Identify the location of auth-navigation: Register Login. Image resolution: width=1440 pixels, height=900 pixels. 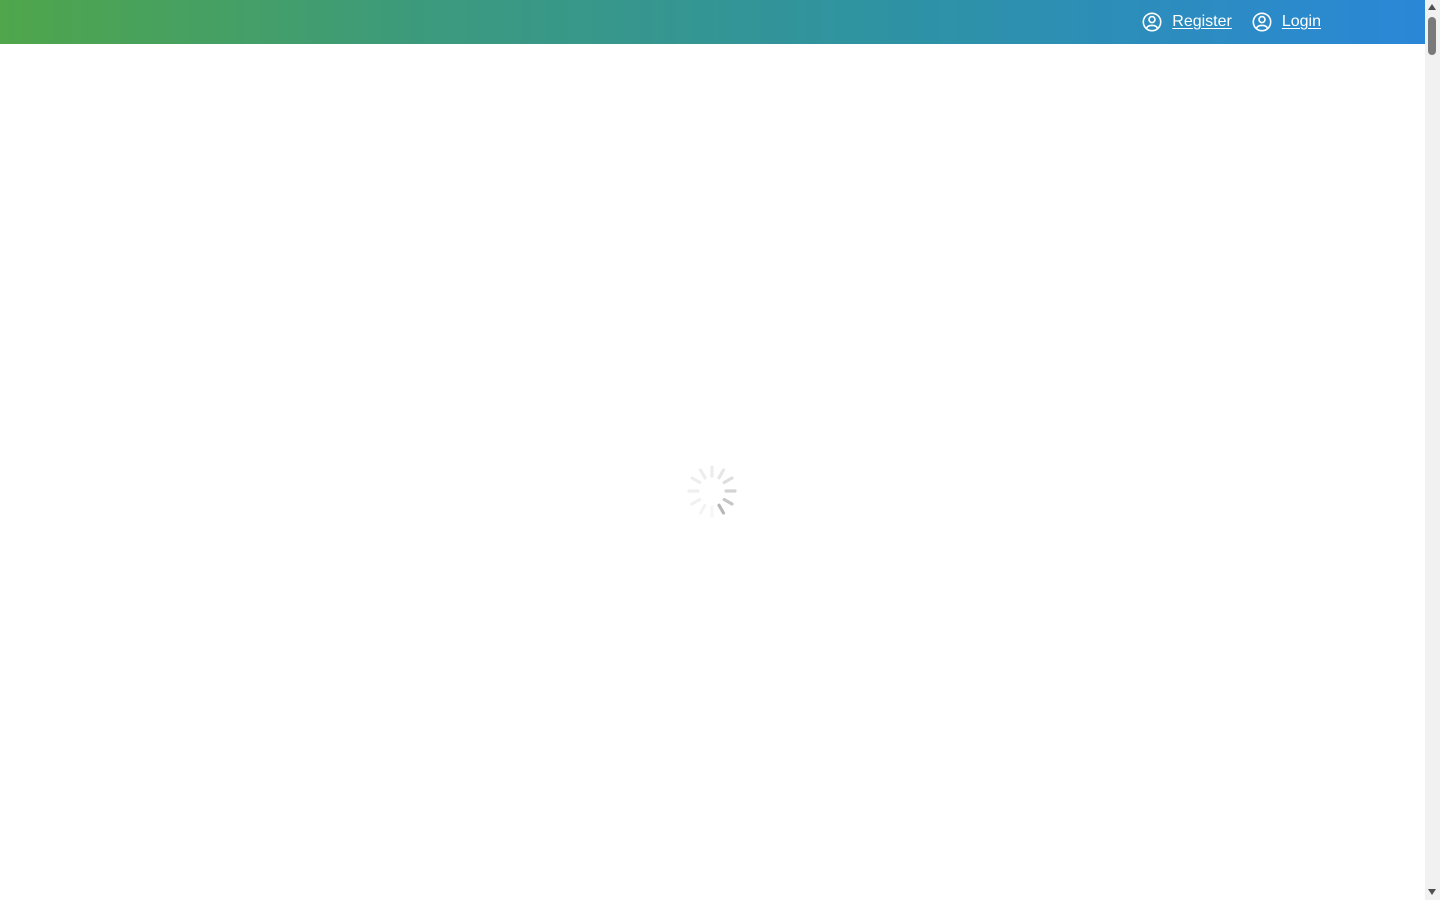
(1231, 22).